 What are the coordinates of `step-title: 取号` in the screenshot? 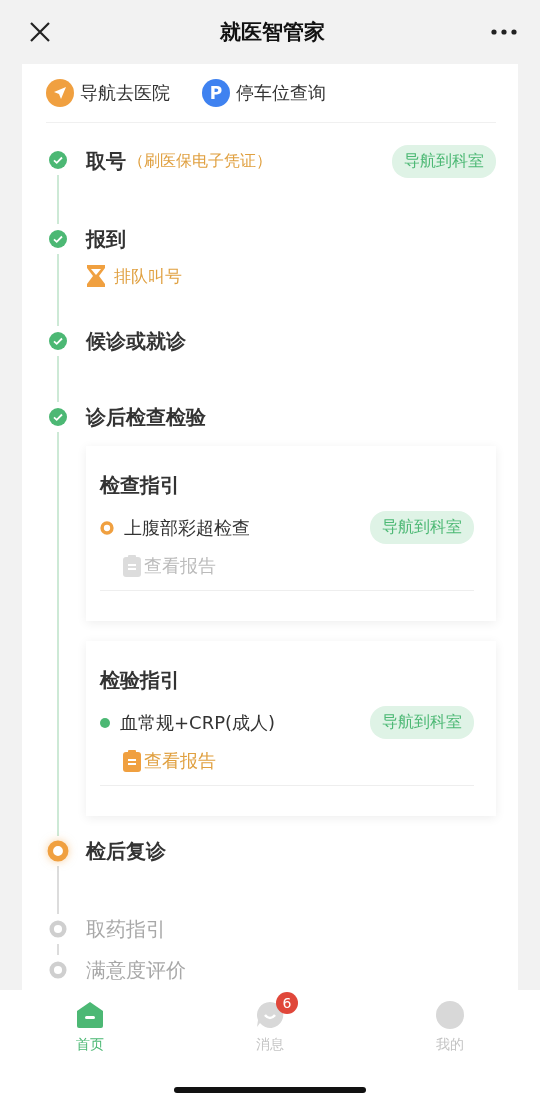 It's located at (106, 161).